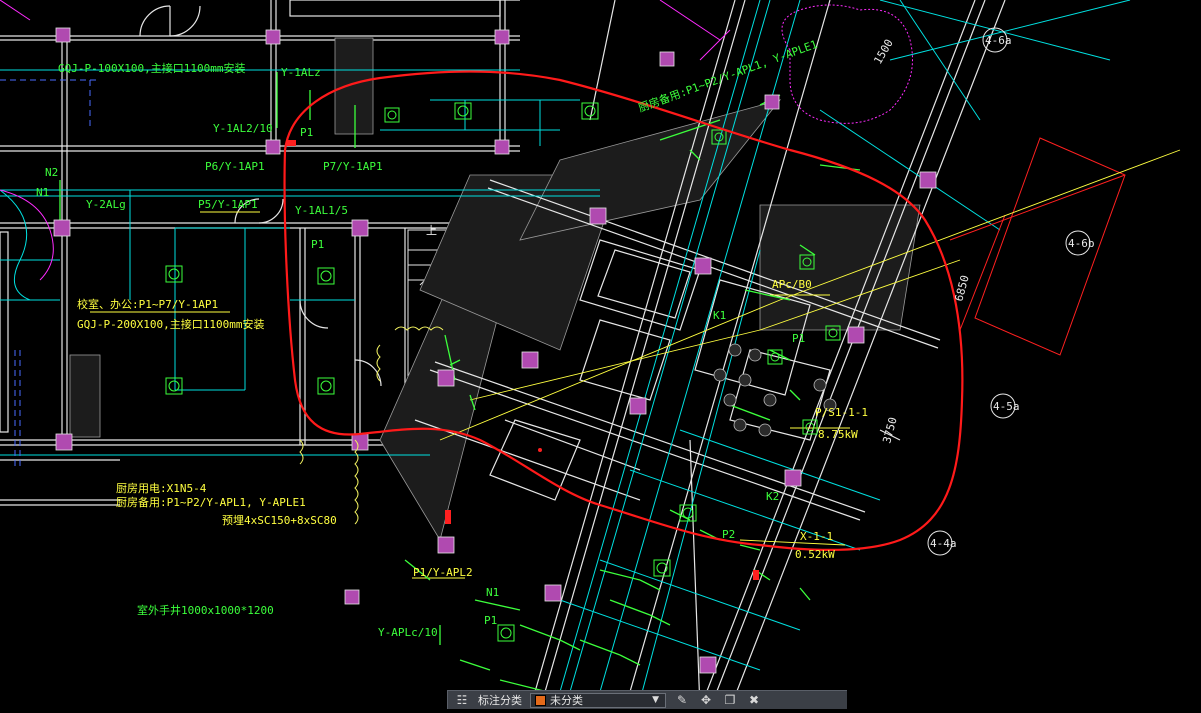 The height and width of the screenshot is (713, 1201). Describe the element at coordinates (161, 488) in the screenshot. I see `drawing-label: 厨房用电:X1N5-4` at that location.